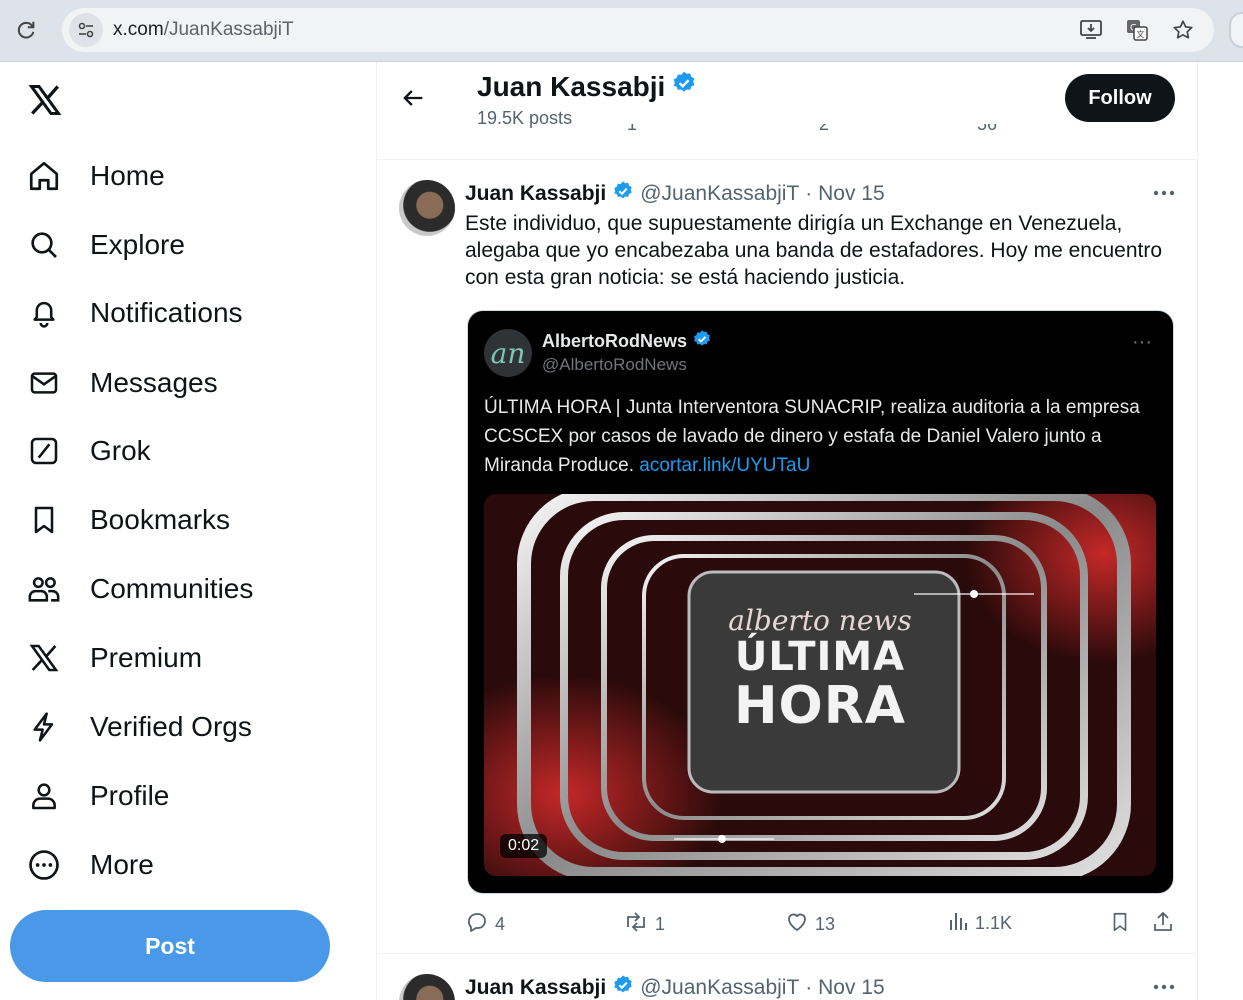 This screenshot has height=1000, width=1243. Describe the element at coordinates (105, 245) in the screenshot. I see `nav-item-explore: Explore` at that location.